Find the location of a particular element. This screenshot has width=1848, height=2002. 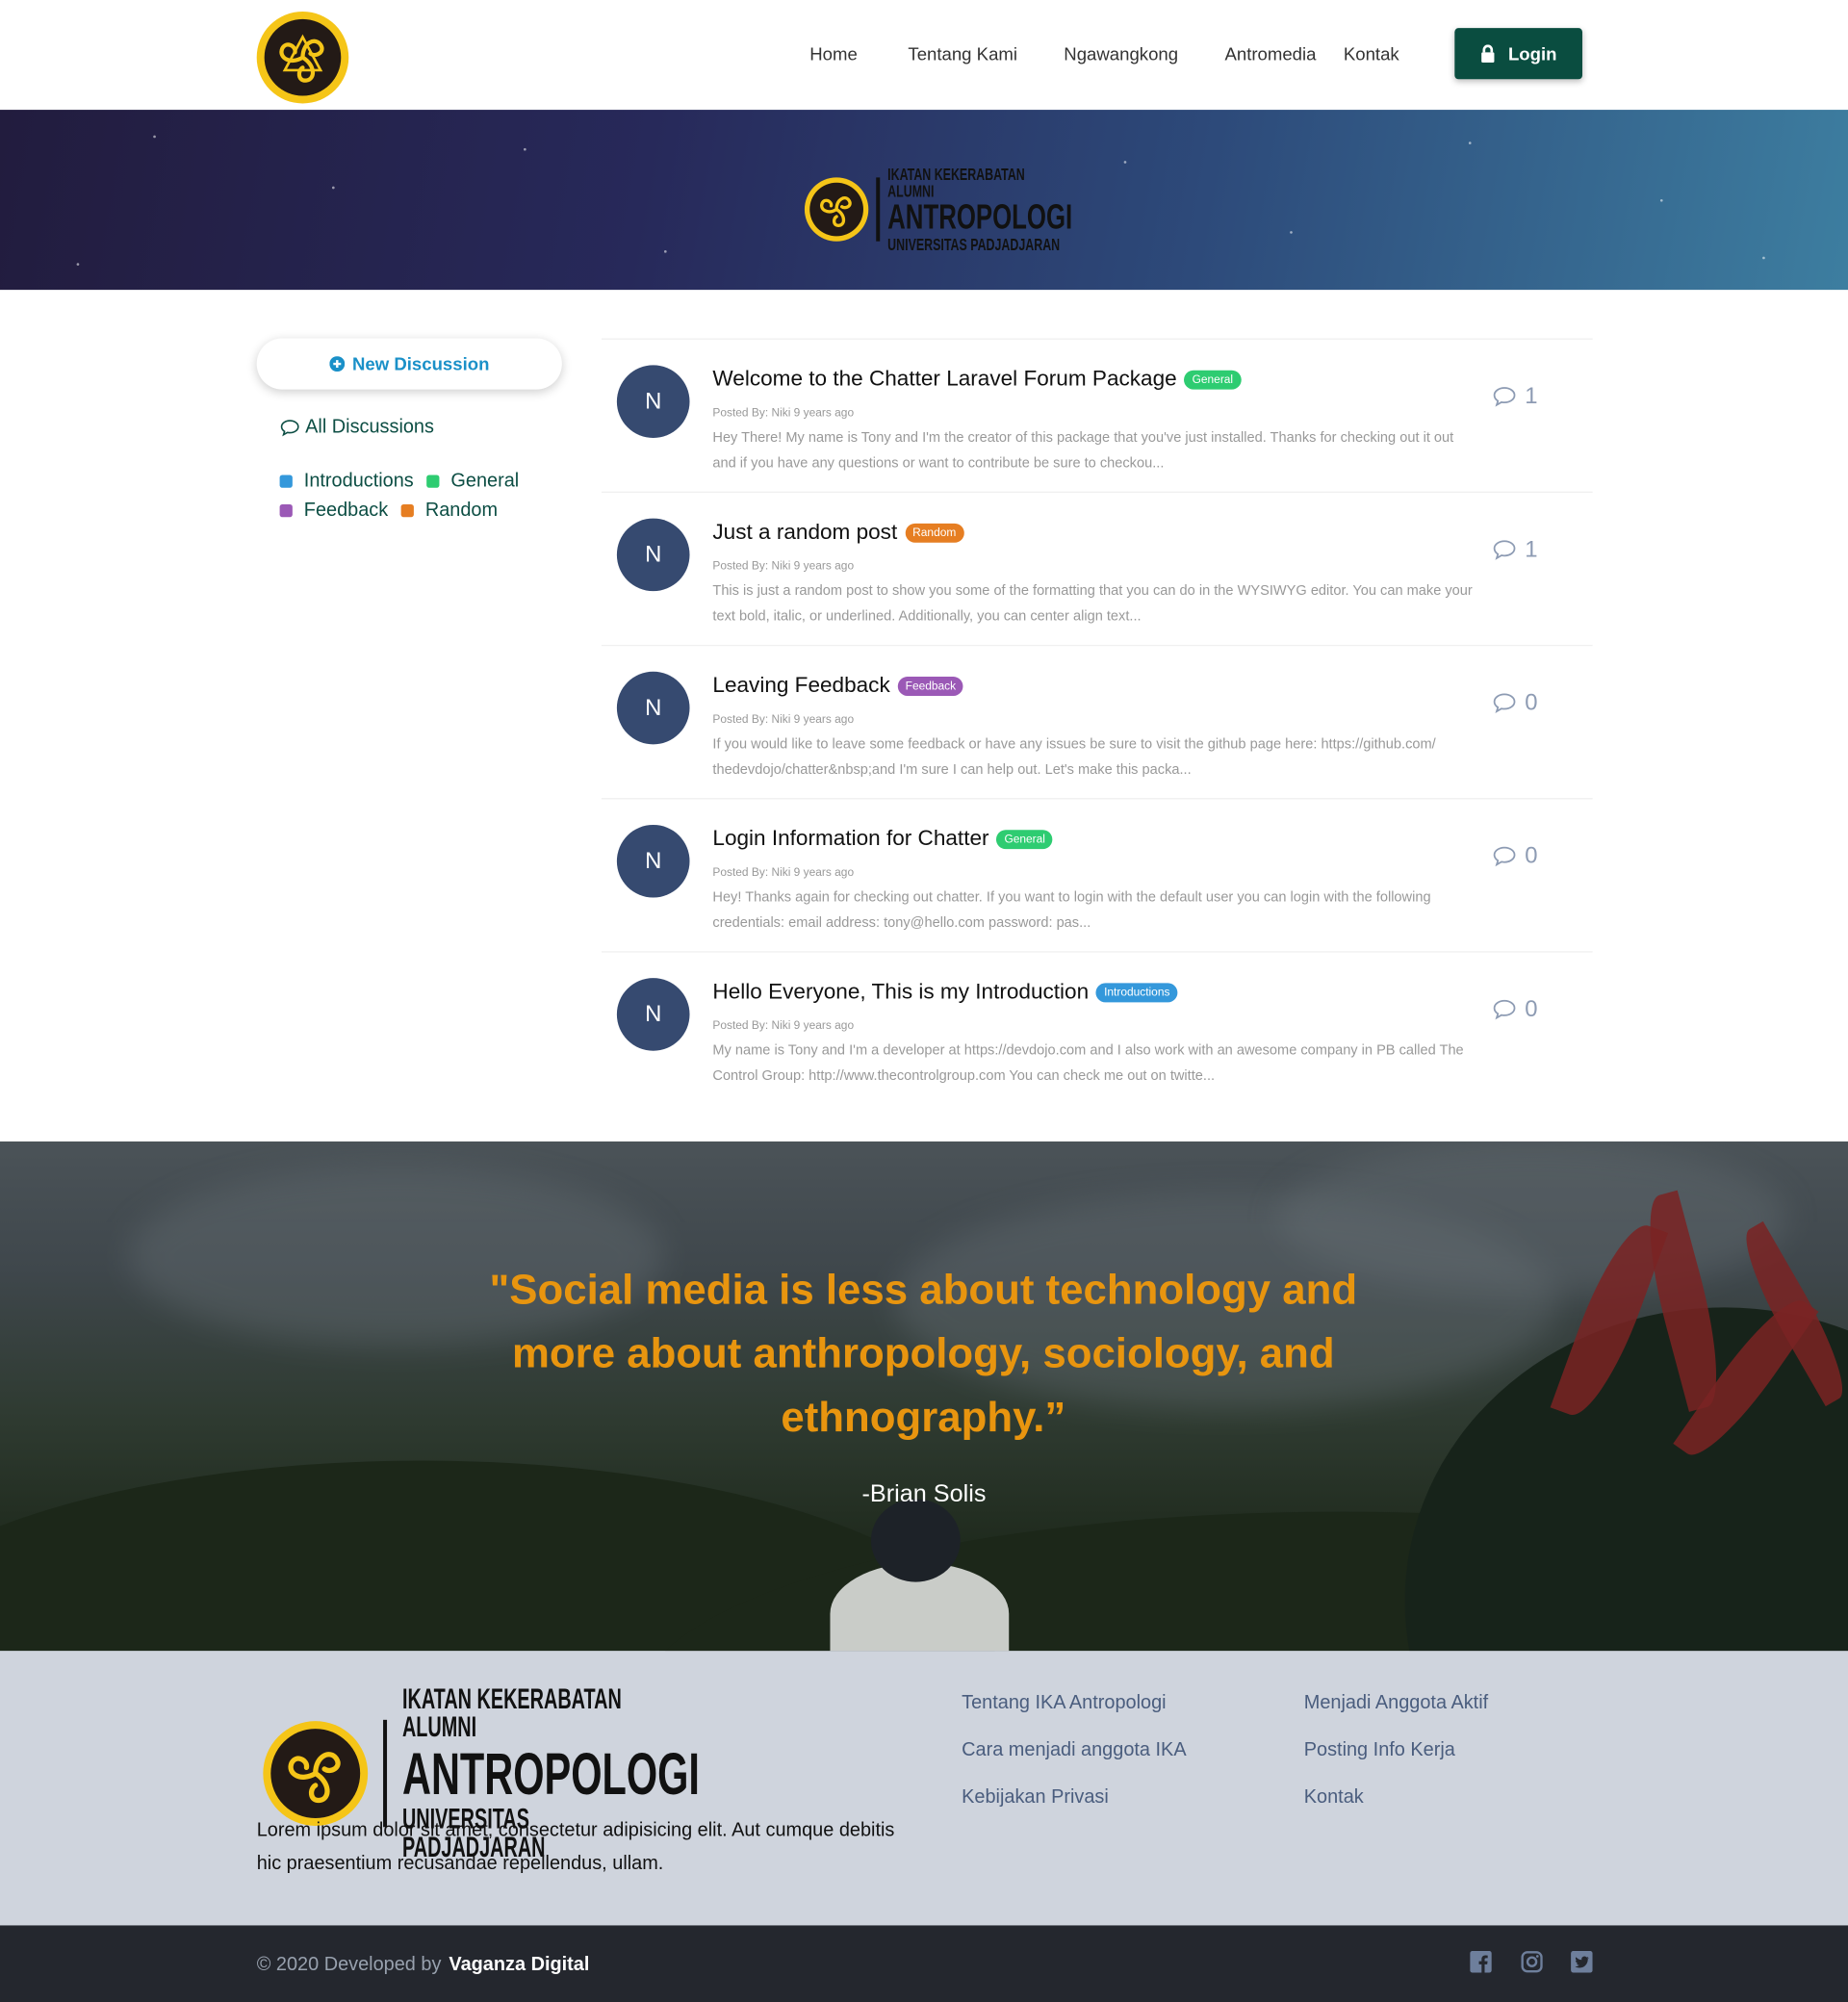

nav-home: Home is located at coordinates (833, 53).